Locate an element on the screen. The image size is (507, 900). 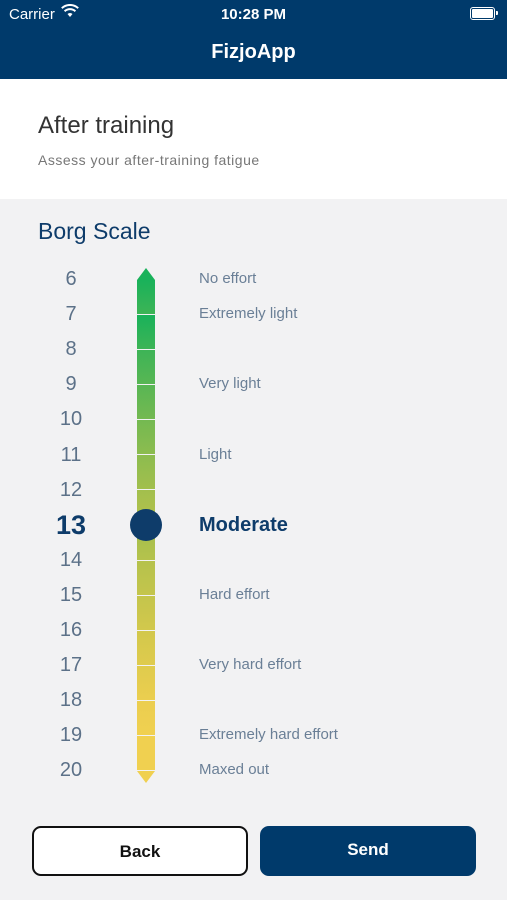
scale-slider-knob is located at coordinates (146, 524).